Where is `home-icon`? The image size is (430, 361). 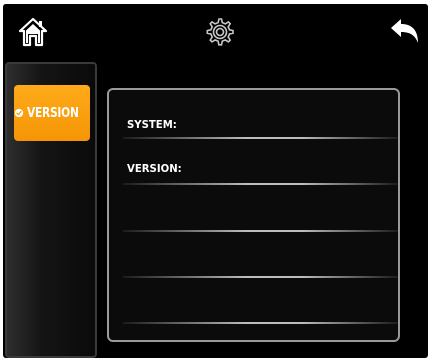
home-icon is located at coordinates (33, 32).